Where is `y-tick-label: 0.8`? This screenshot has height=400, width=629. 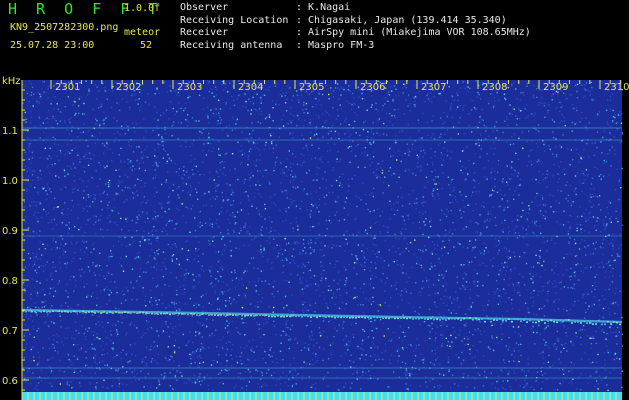 y-tick-label: 0.8 is located at coordinates (10, 281).